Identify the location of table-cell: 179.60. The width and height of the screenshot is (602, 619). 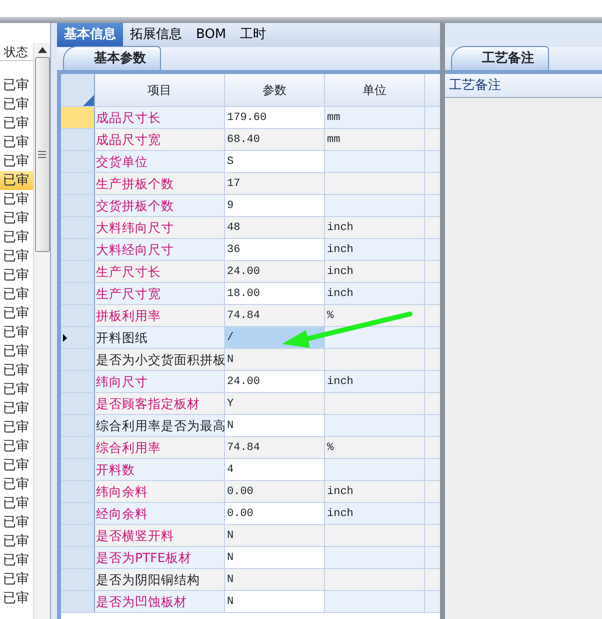
(275, 117).